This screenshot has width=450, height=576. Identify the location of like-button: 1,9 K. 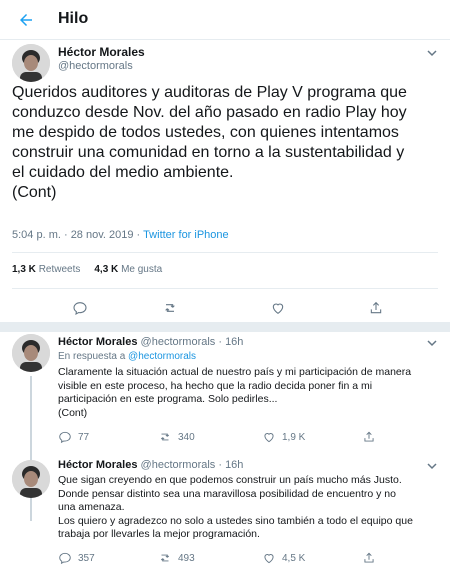
(283, 437).